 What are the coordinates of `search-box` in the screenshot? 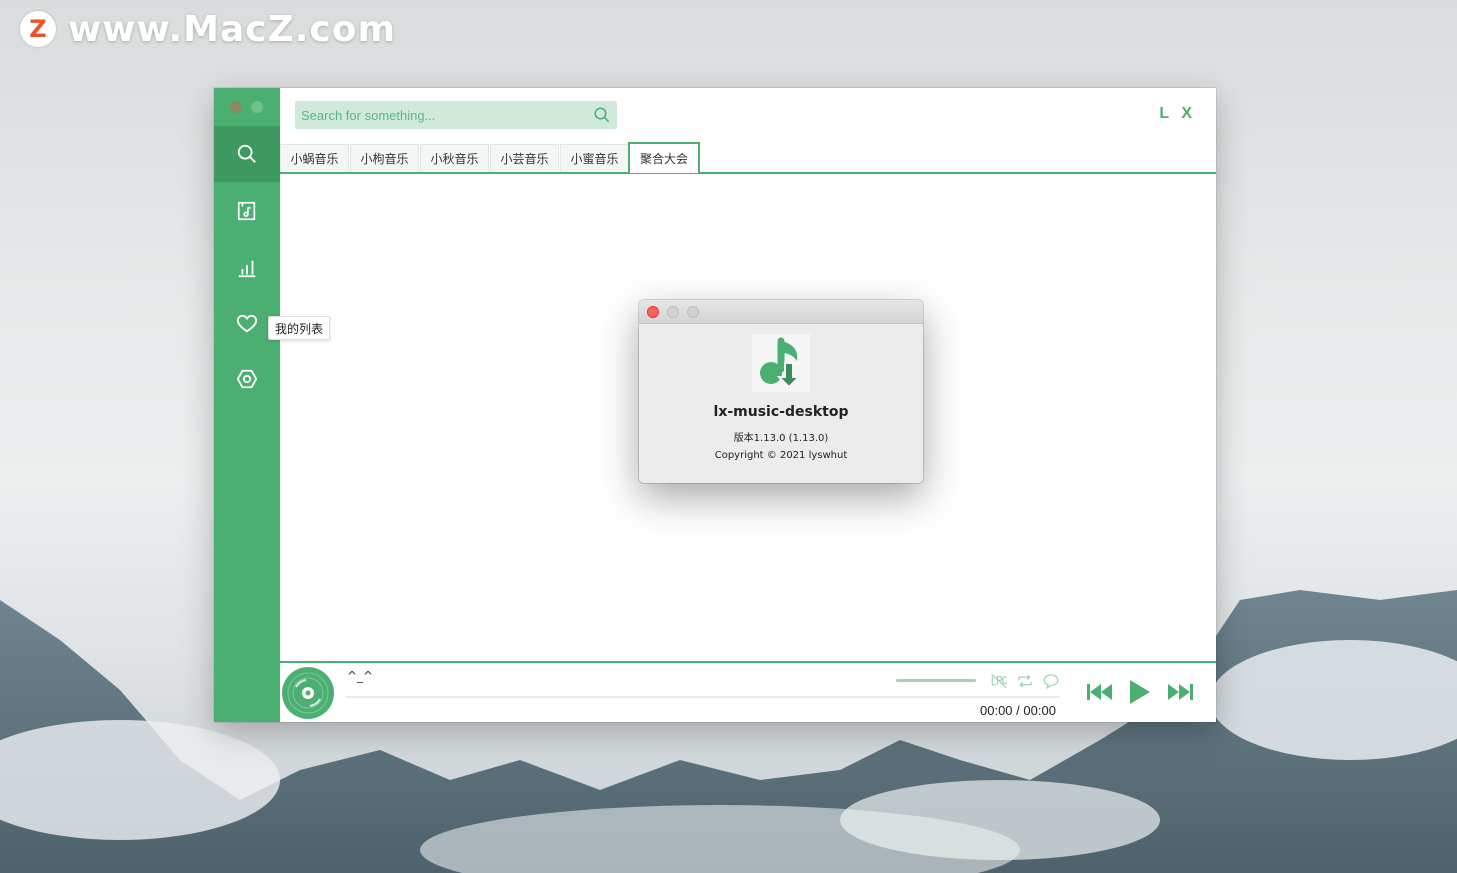 It's located at (456, 115).